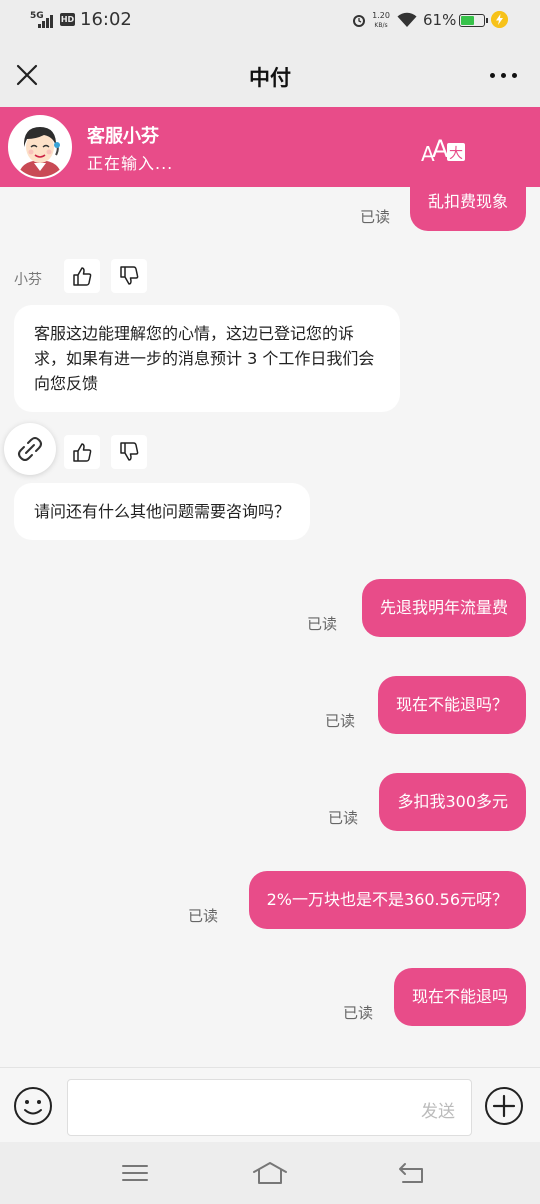  I want to click on svg-text: 大, so click(456, 154).